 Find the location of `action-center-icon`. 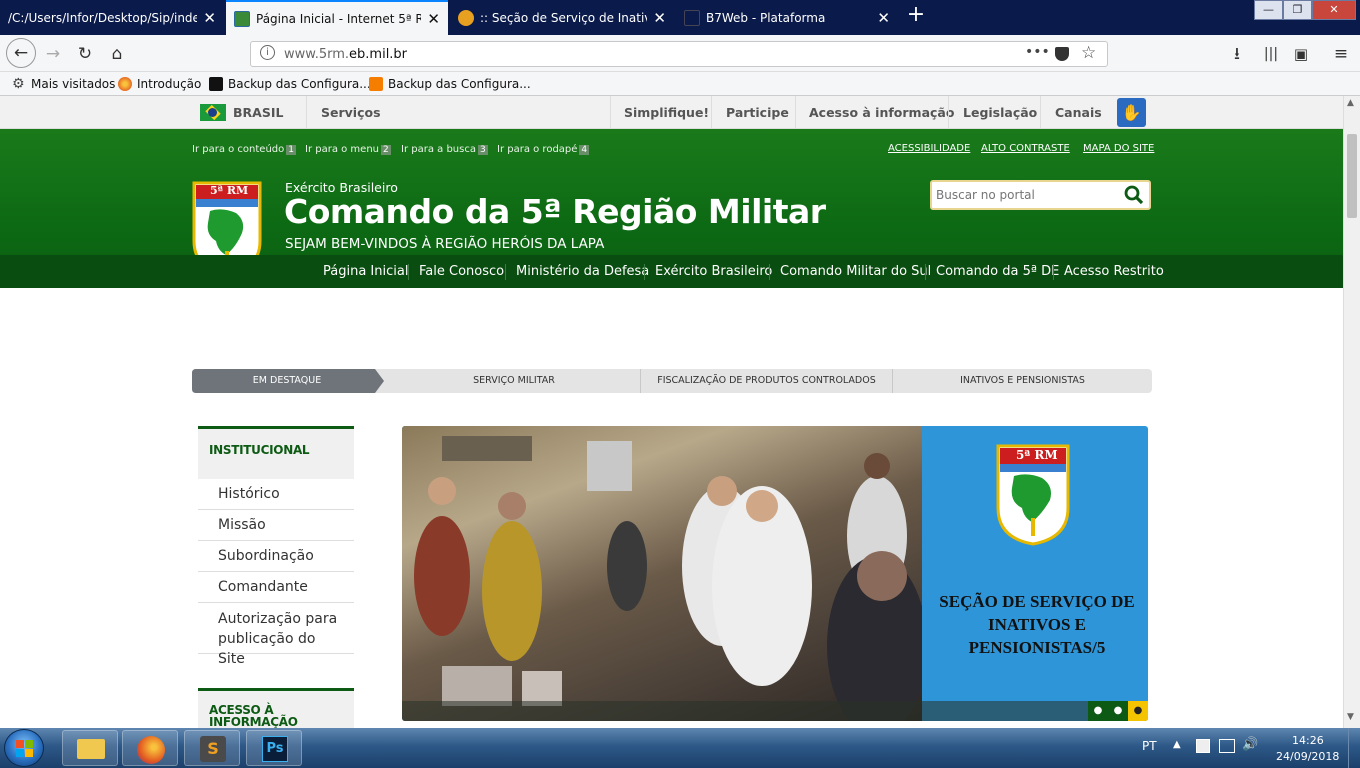

action-center-icon is located at coordinates (1203, 746).